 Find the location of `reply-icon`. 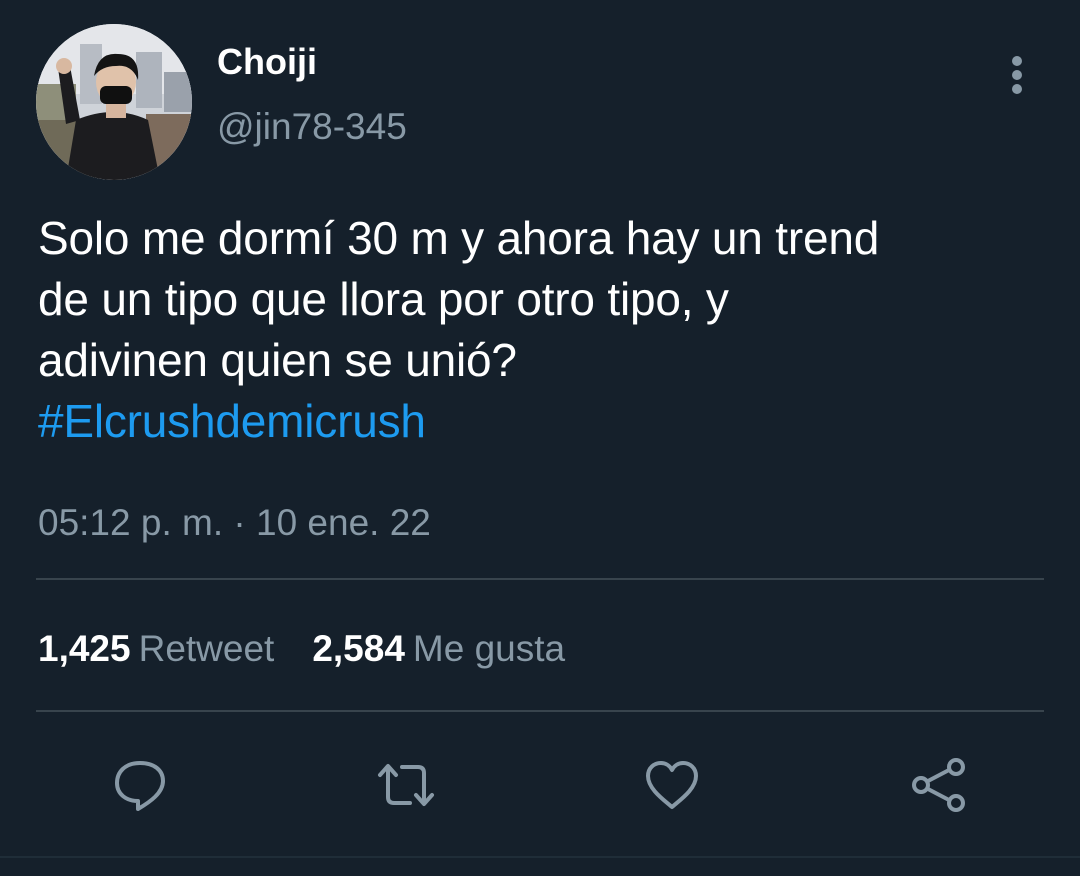

reply-icon is located at coordinates (140, 786).